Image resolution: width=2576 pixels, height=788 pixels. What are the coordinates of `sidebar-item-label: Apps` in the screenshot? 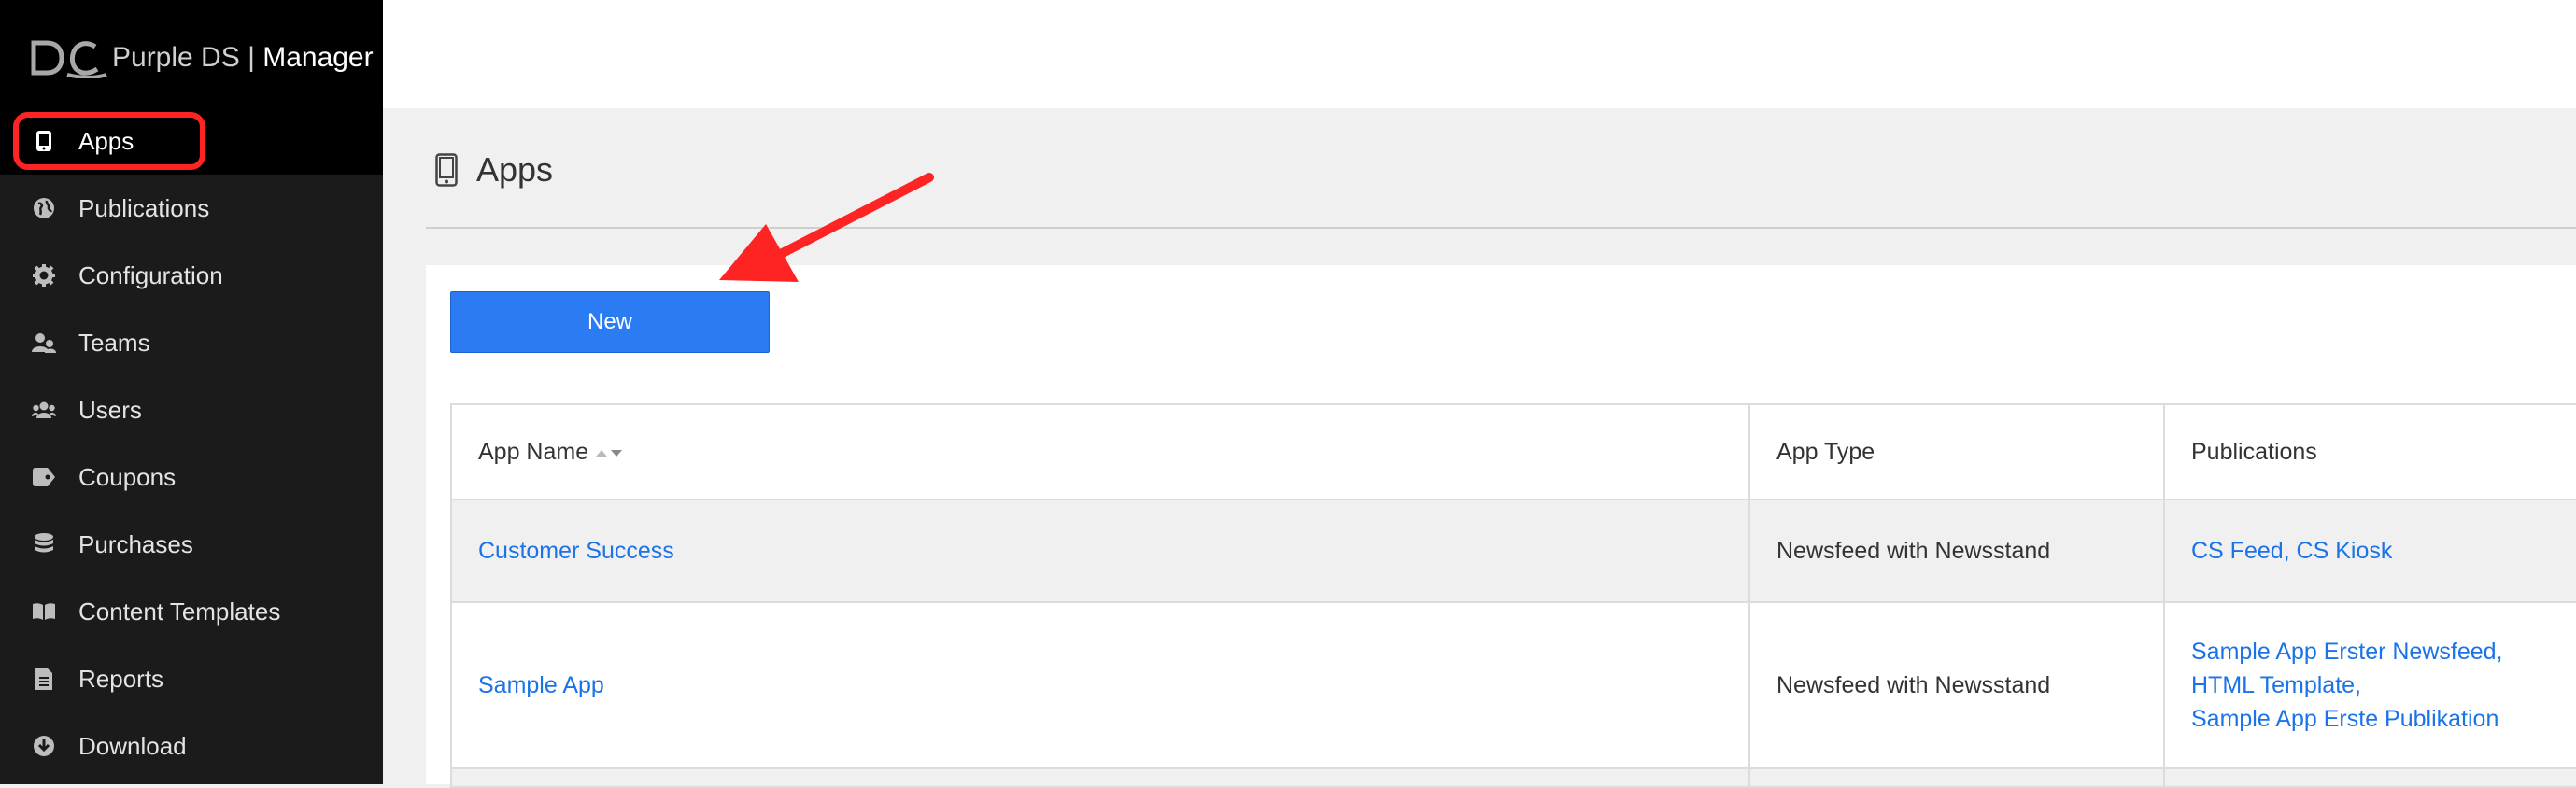 It's located at (106, 141).